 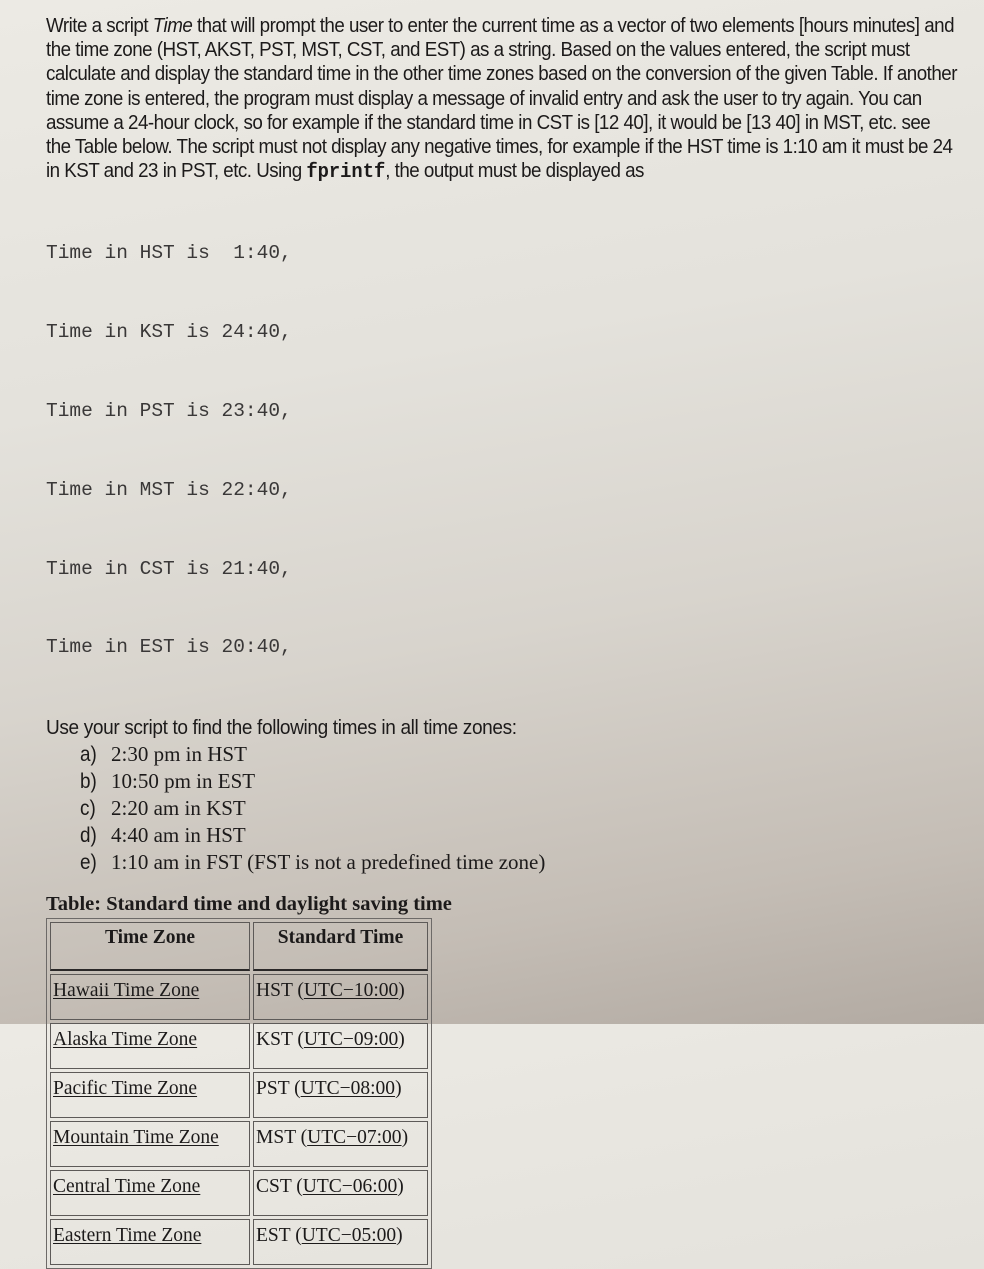 I want to click on zone-abbr: PST (, so click(x=278, y=1089).